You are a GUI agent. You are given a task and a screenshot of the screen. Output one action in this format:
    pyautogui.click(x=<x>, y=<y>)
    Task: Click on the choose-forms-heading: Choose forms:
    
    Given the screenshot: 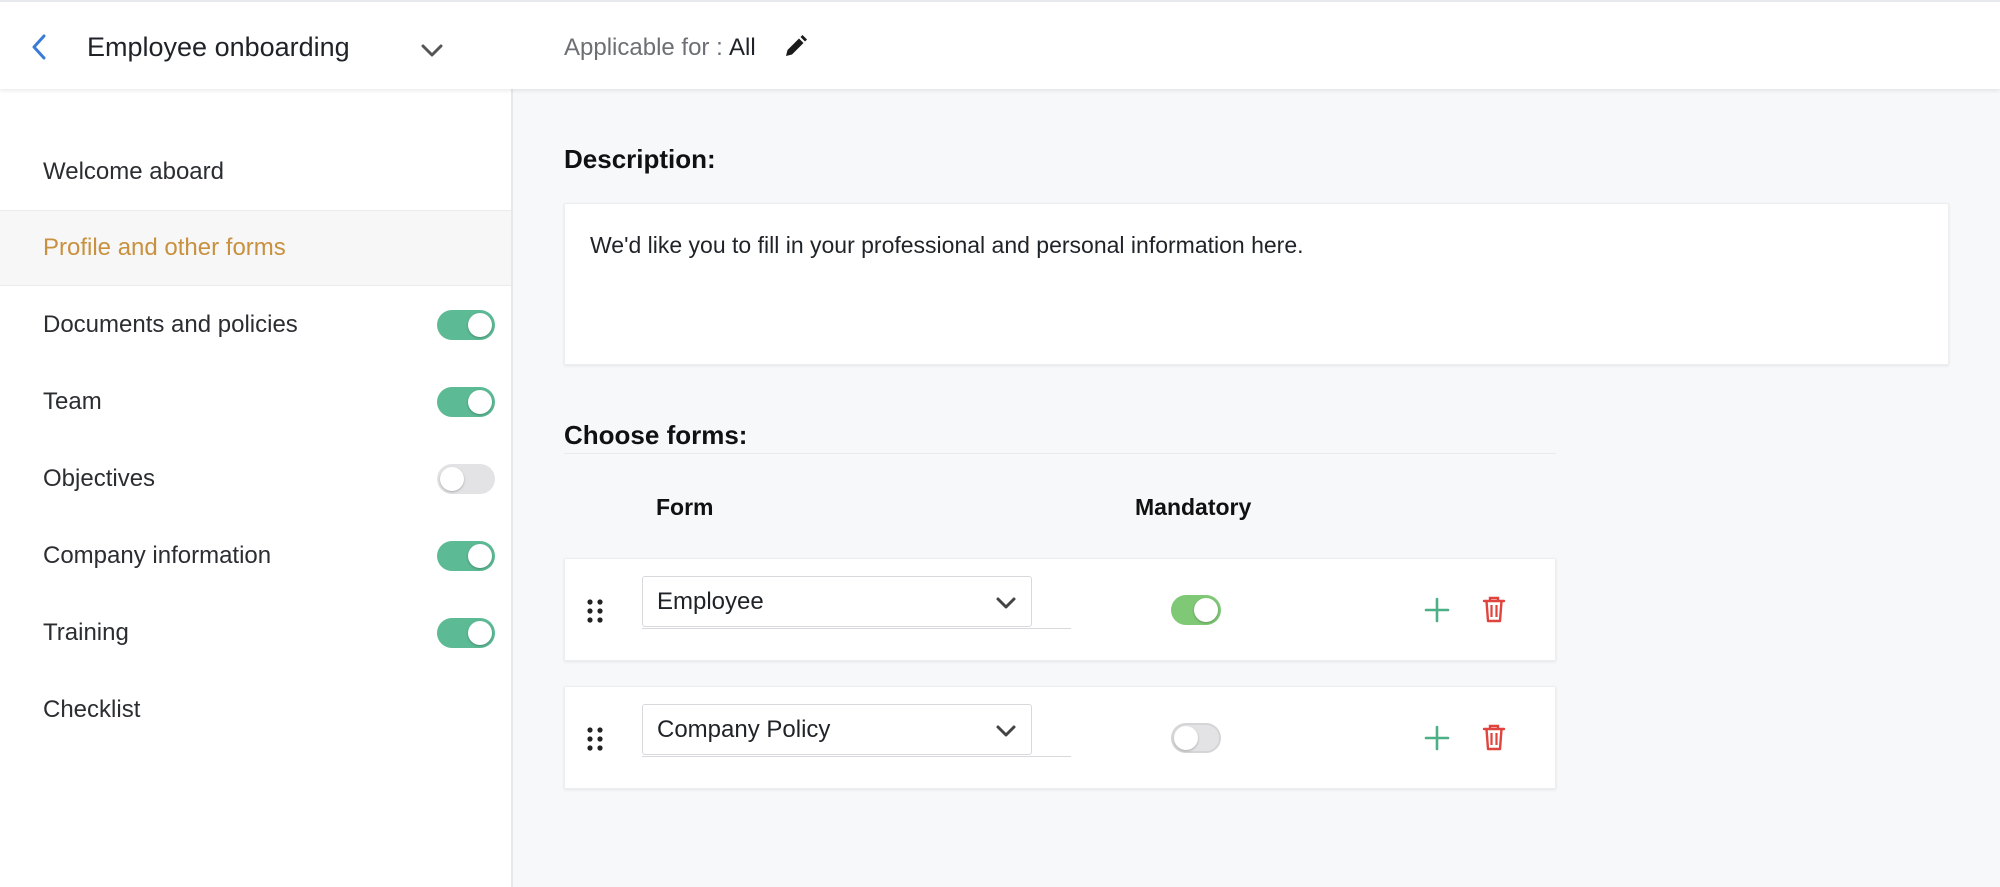 What is the action you would take?
    pyautogui.click(x=656, y=435)
    